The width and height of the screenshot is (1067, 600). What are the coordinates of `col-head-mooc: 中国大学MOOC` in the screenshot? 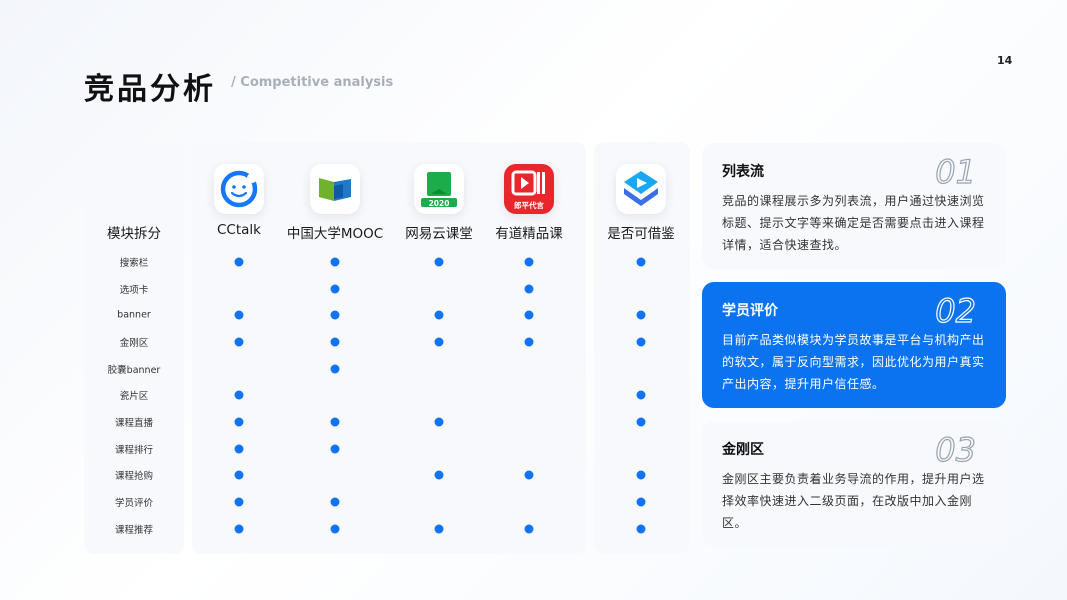 It's located at (335, 234).